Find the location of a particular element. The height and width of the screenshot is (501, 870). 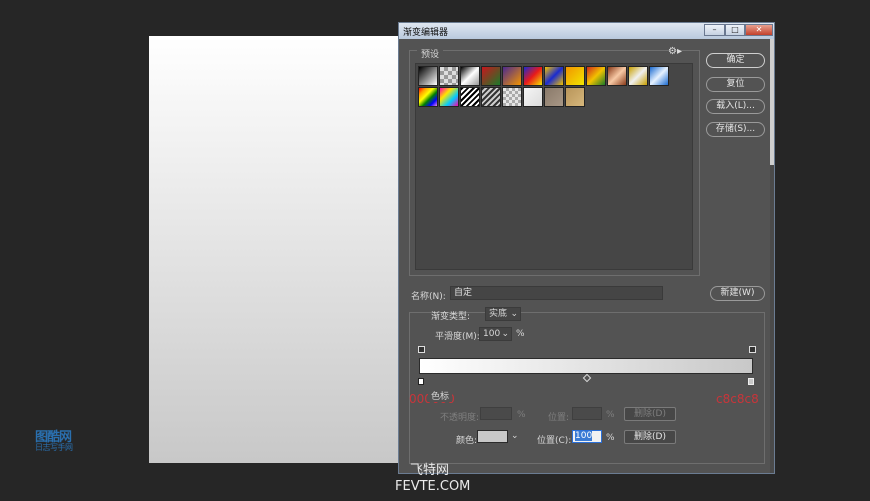

smoothness-label: 平滑度(M): is located at coordinates (457, 337).